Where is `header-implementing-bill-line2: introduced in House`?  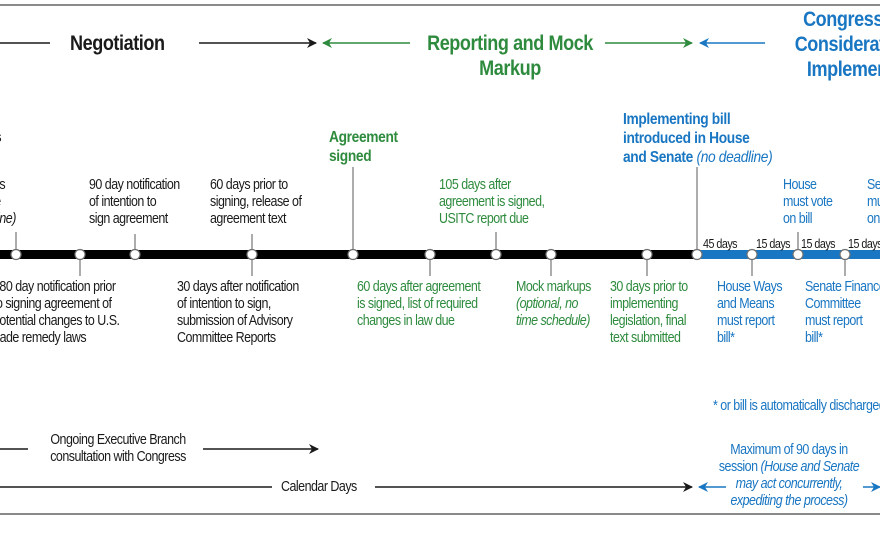
header-implementing-bill-line2: introduced in House is located at coordinates (686, 138).